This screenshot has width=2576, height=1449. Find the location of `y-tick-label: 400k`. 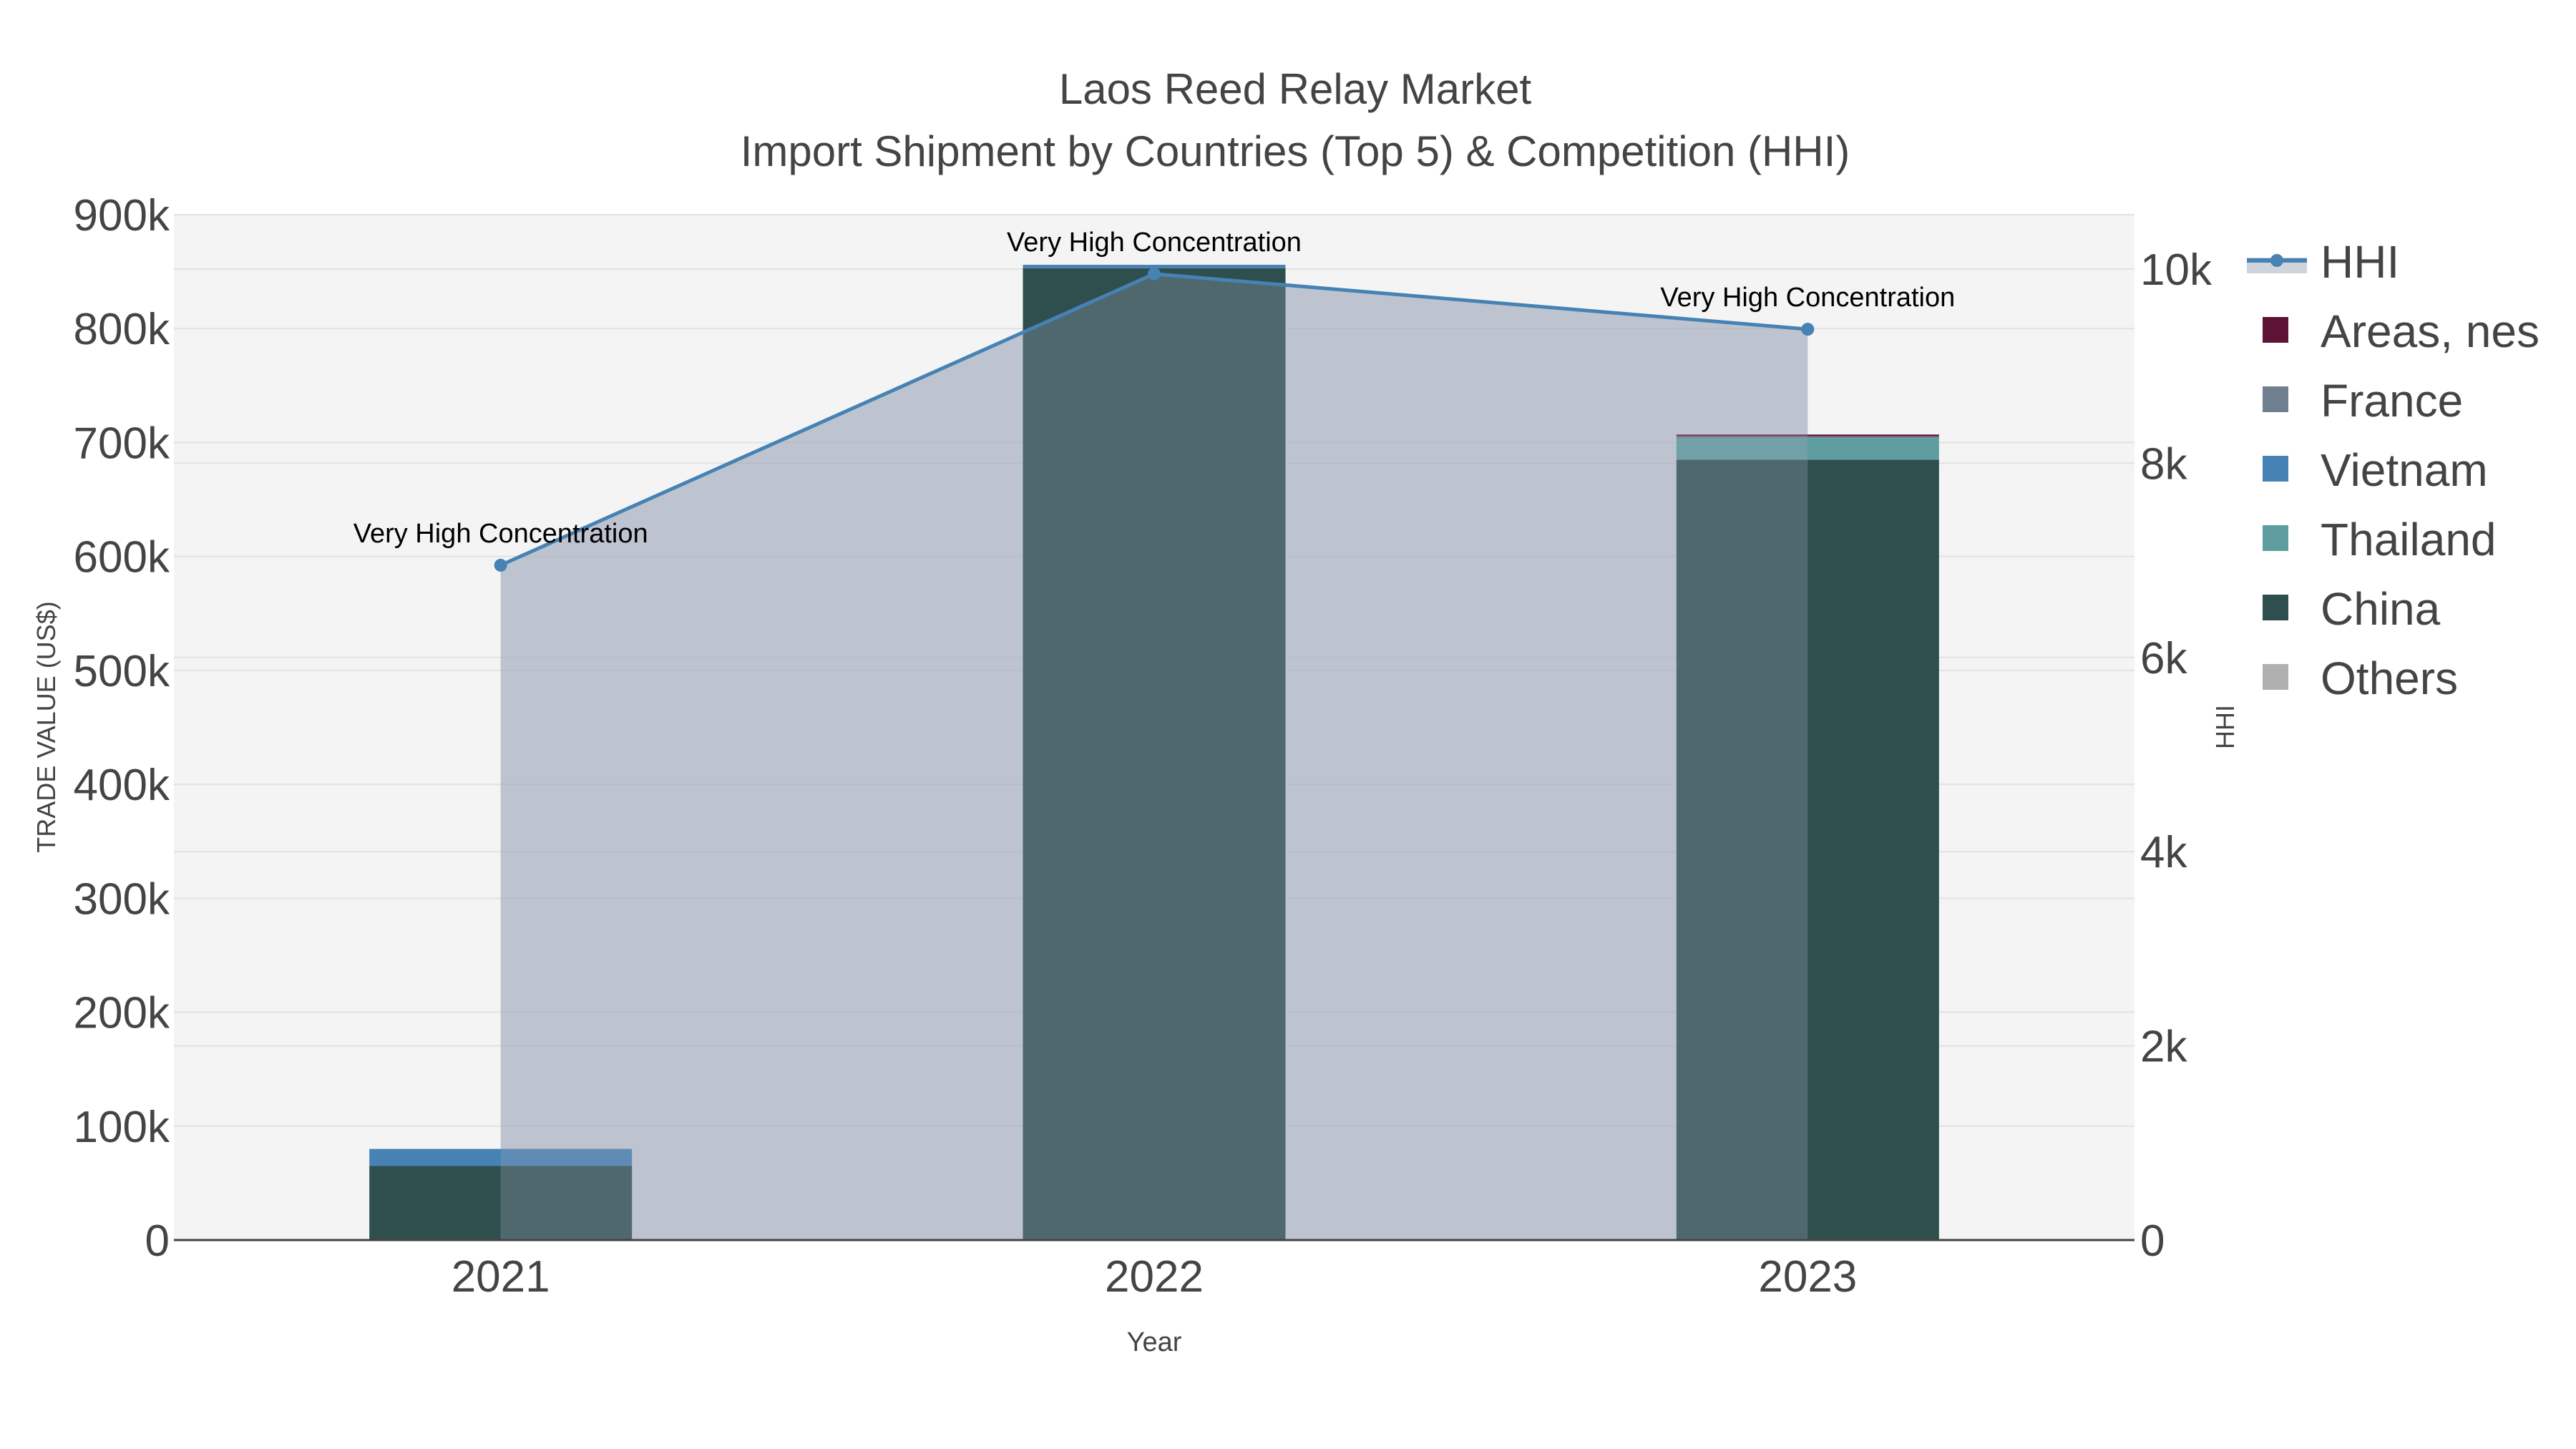

y-tick-label: 400k is located at coordinates (122, 785).